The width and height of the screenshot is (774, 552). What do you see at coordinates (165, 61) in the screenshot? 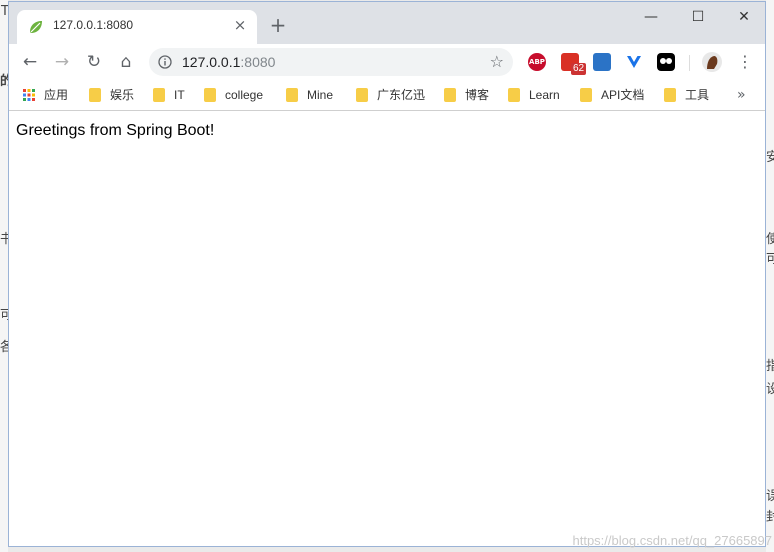
I see `info-icon` at bounding box center [165, 61].